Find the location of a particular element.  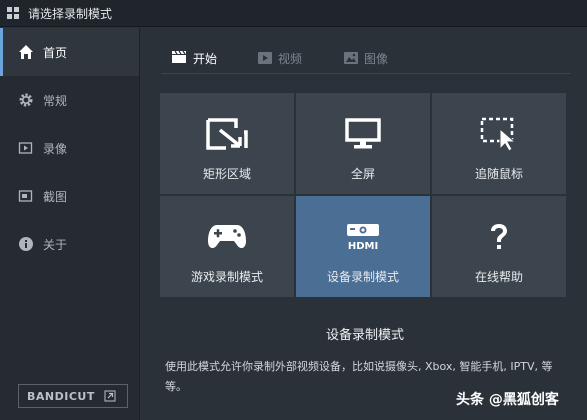

tab-image: 图像 is located at coordinates (366, 58).